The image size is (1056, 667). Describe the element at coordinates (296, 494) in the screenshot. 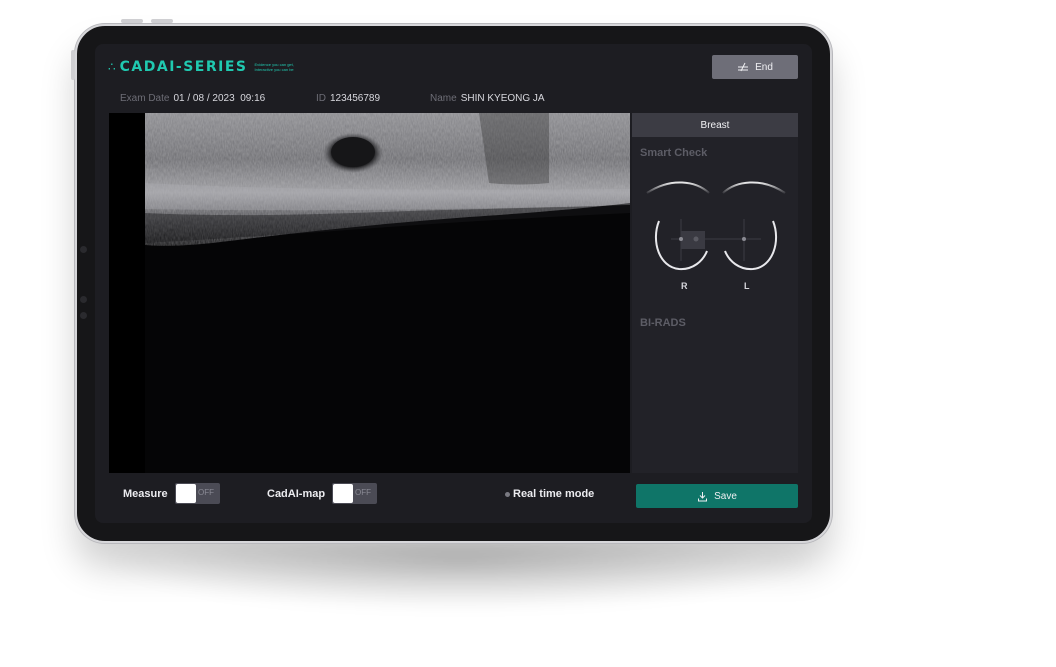

I see `cadai-map-label: CadAI-map` at that location.